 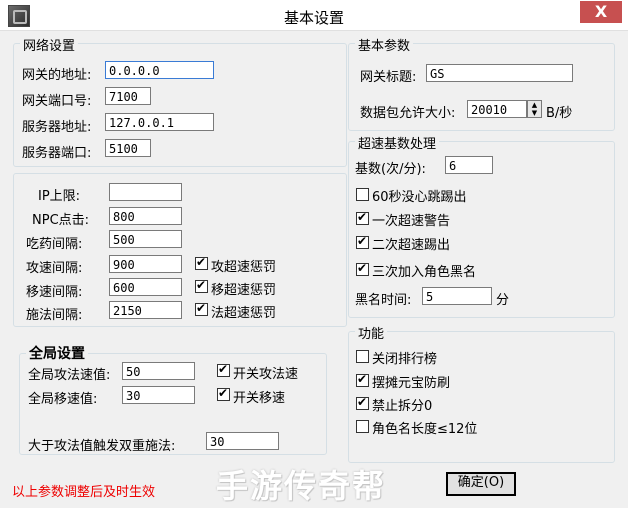 I want to click on features-legend: 功能, so click(x=371, y=332).